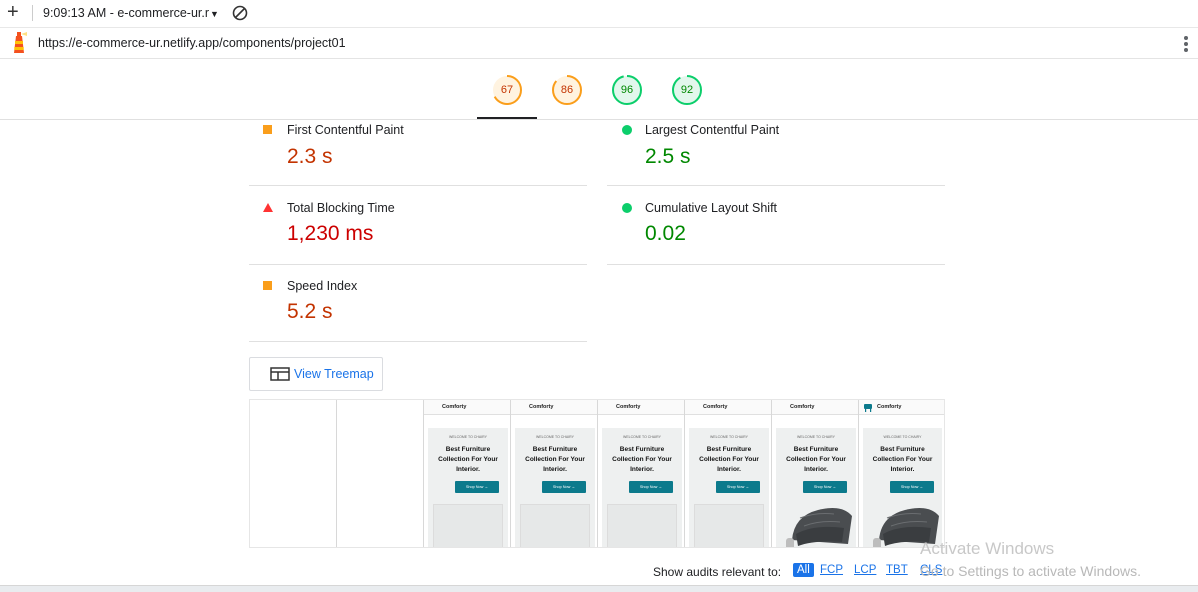 This screenshot has height=592, width=1198. What do you see at coordinates (280, 376) in the screenshot?
I see `treemap-icon` at bounding box center [280, 376].